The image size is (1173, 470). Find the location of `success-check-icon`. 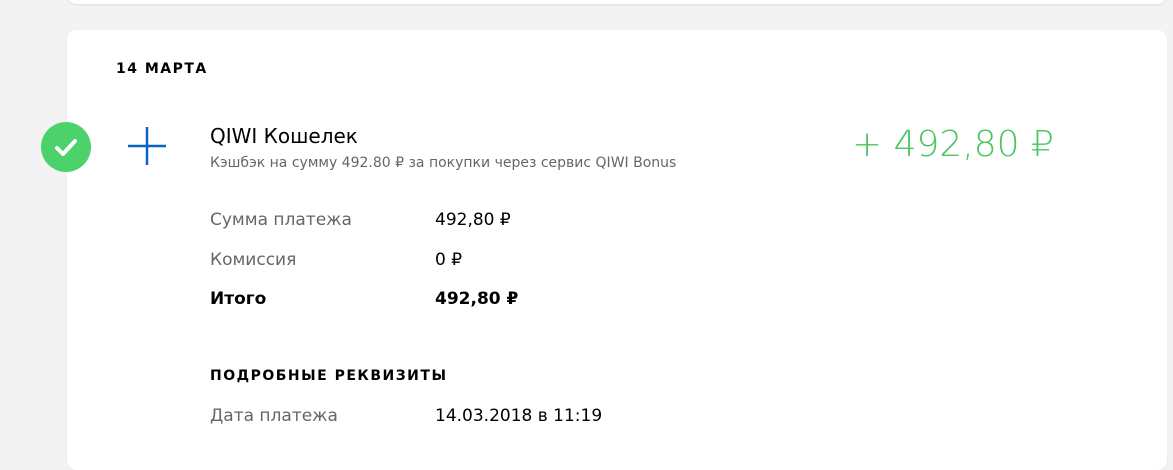

success-check-icon is located at coordinates (66, 147).